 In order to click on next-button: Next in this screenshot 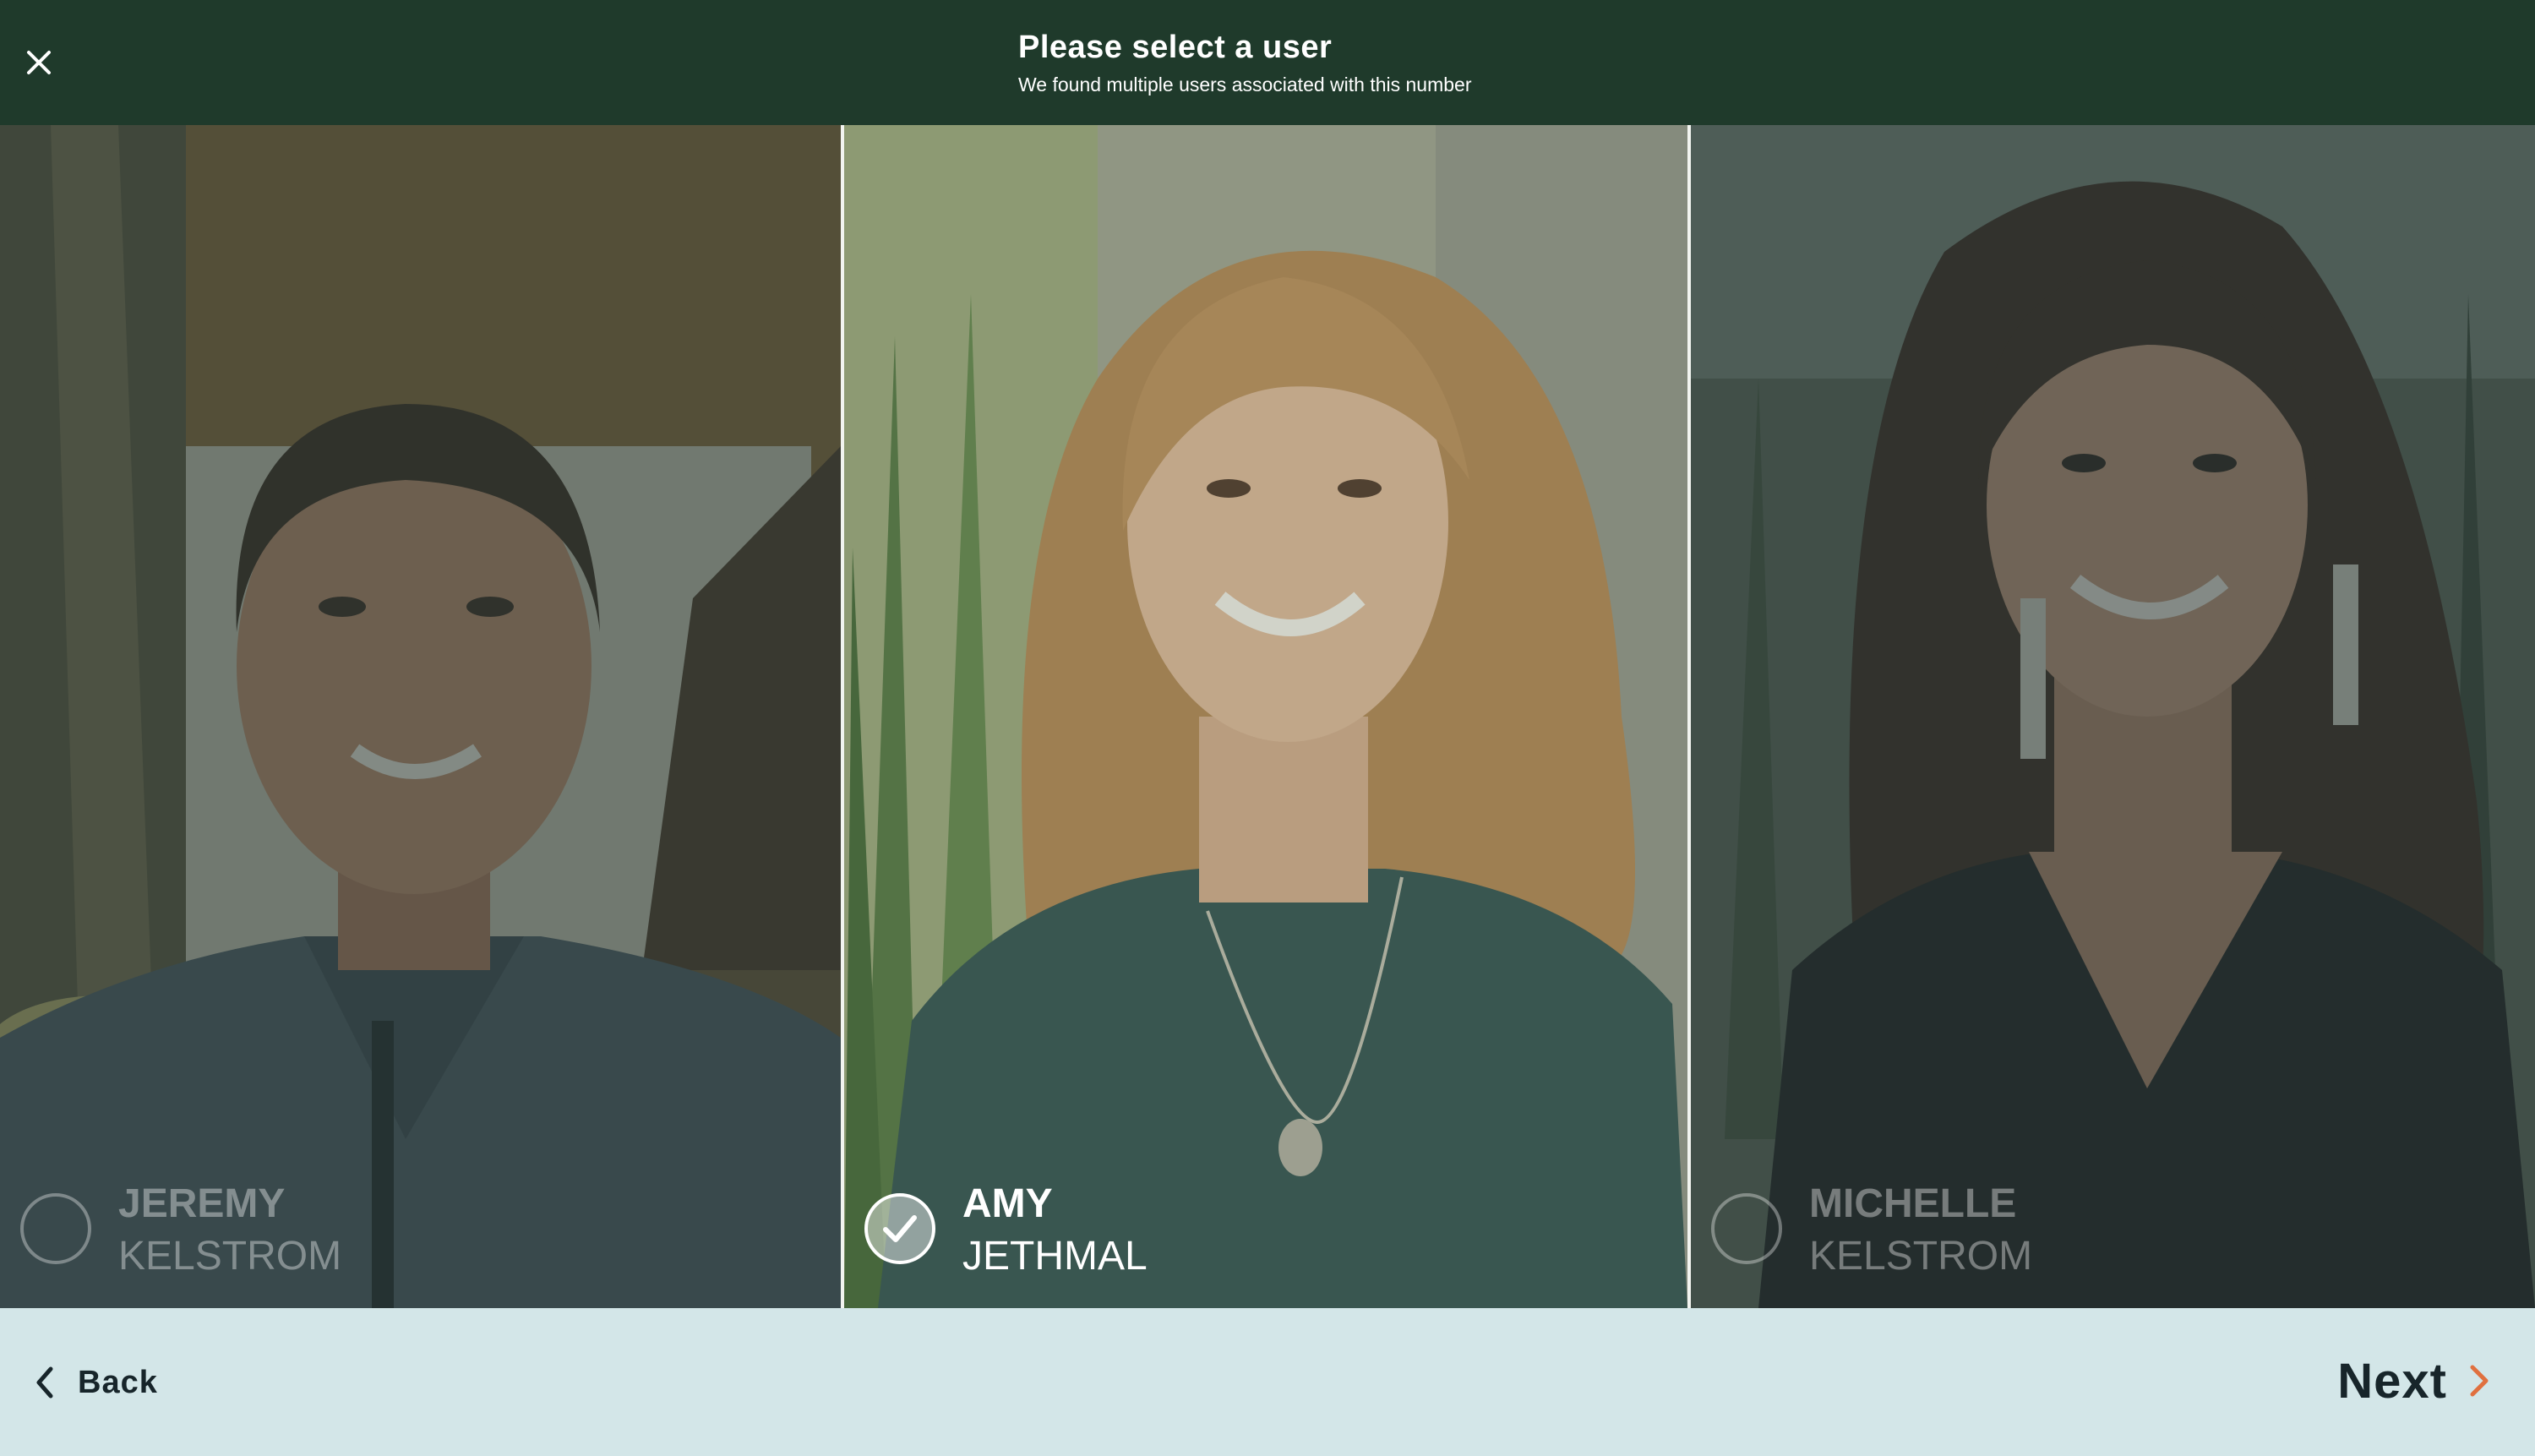, I will do `click(2414, 1380)`.